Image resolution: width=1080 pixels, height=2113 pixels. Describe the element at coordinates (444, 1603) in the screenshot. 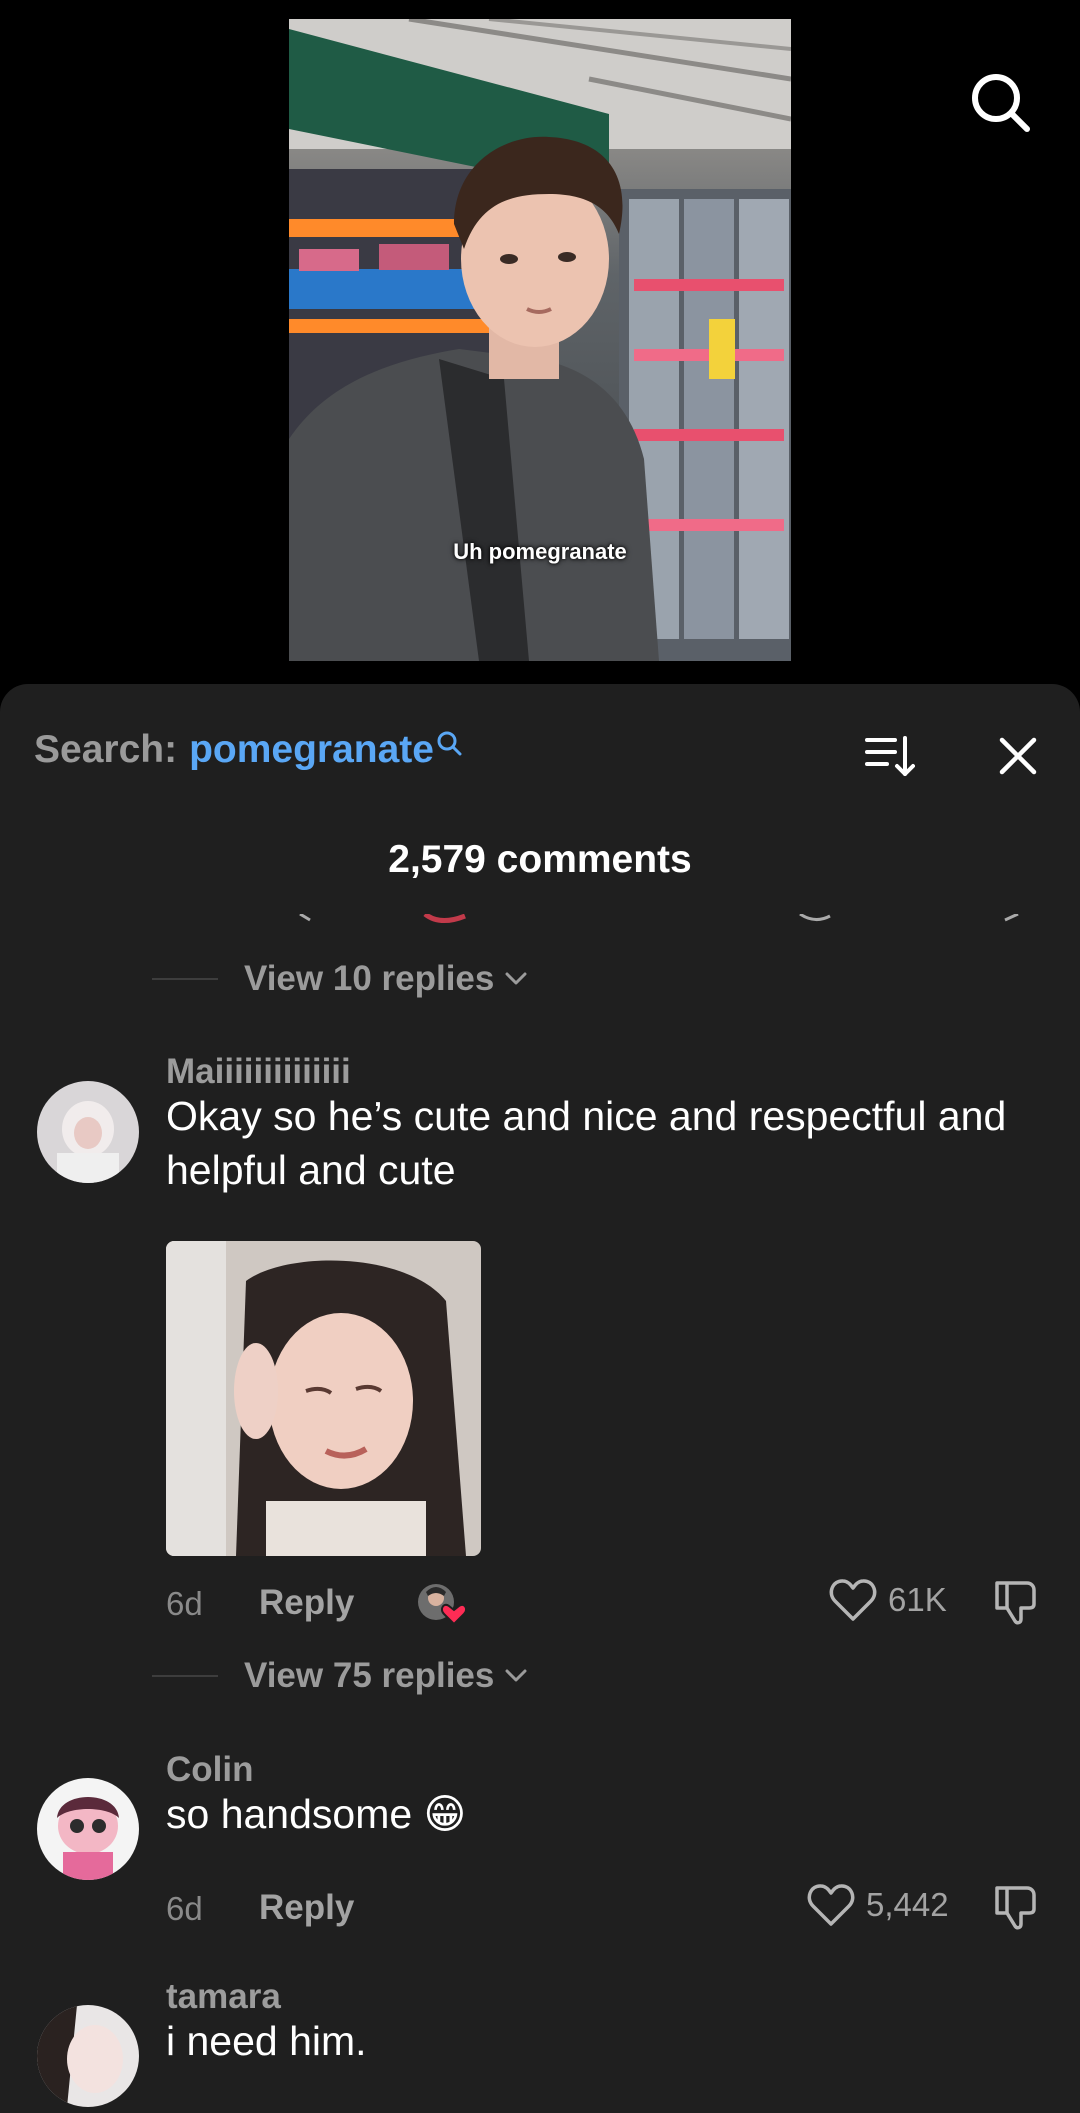

I see `creator-liked-badge` at that location.